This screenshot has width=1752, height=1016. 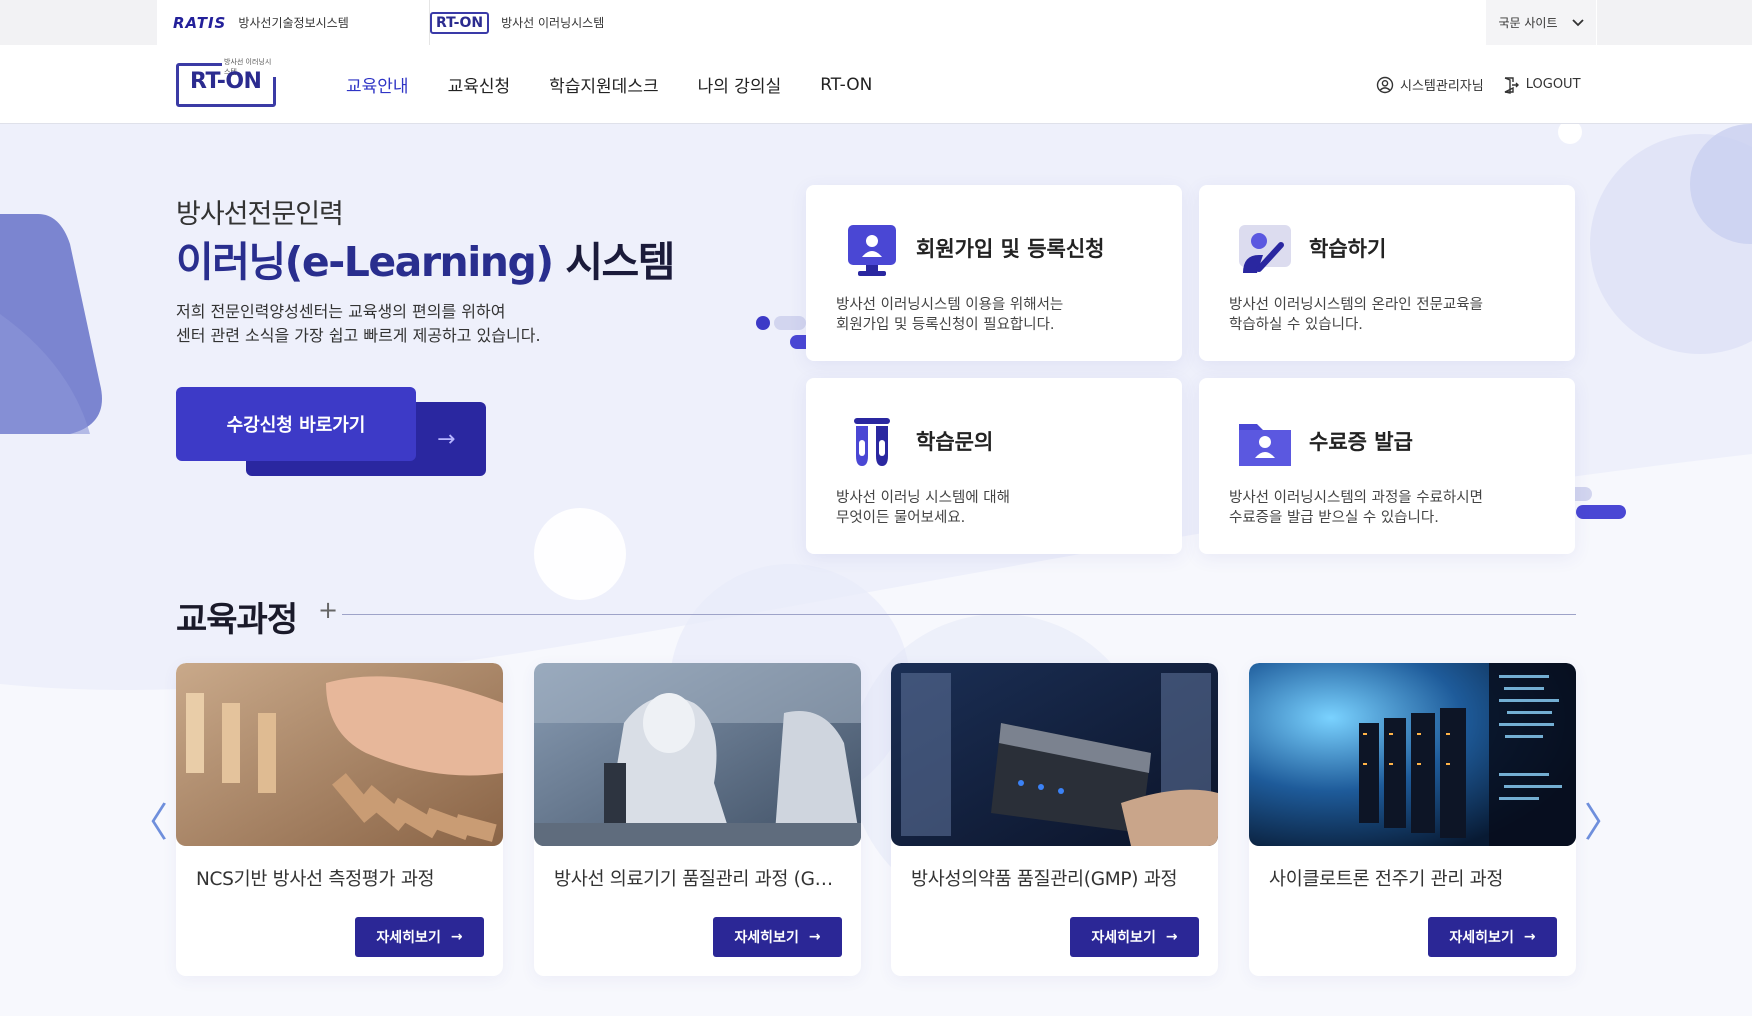 I want to click on course-card: 방사선 의료기기 품질관리 과정 (GMP) 자세히보기 →, so click(x=697, y=819).